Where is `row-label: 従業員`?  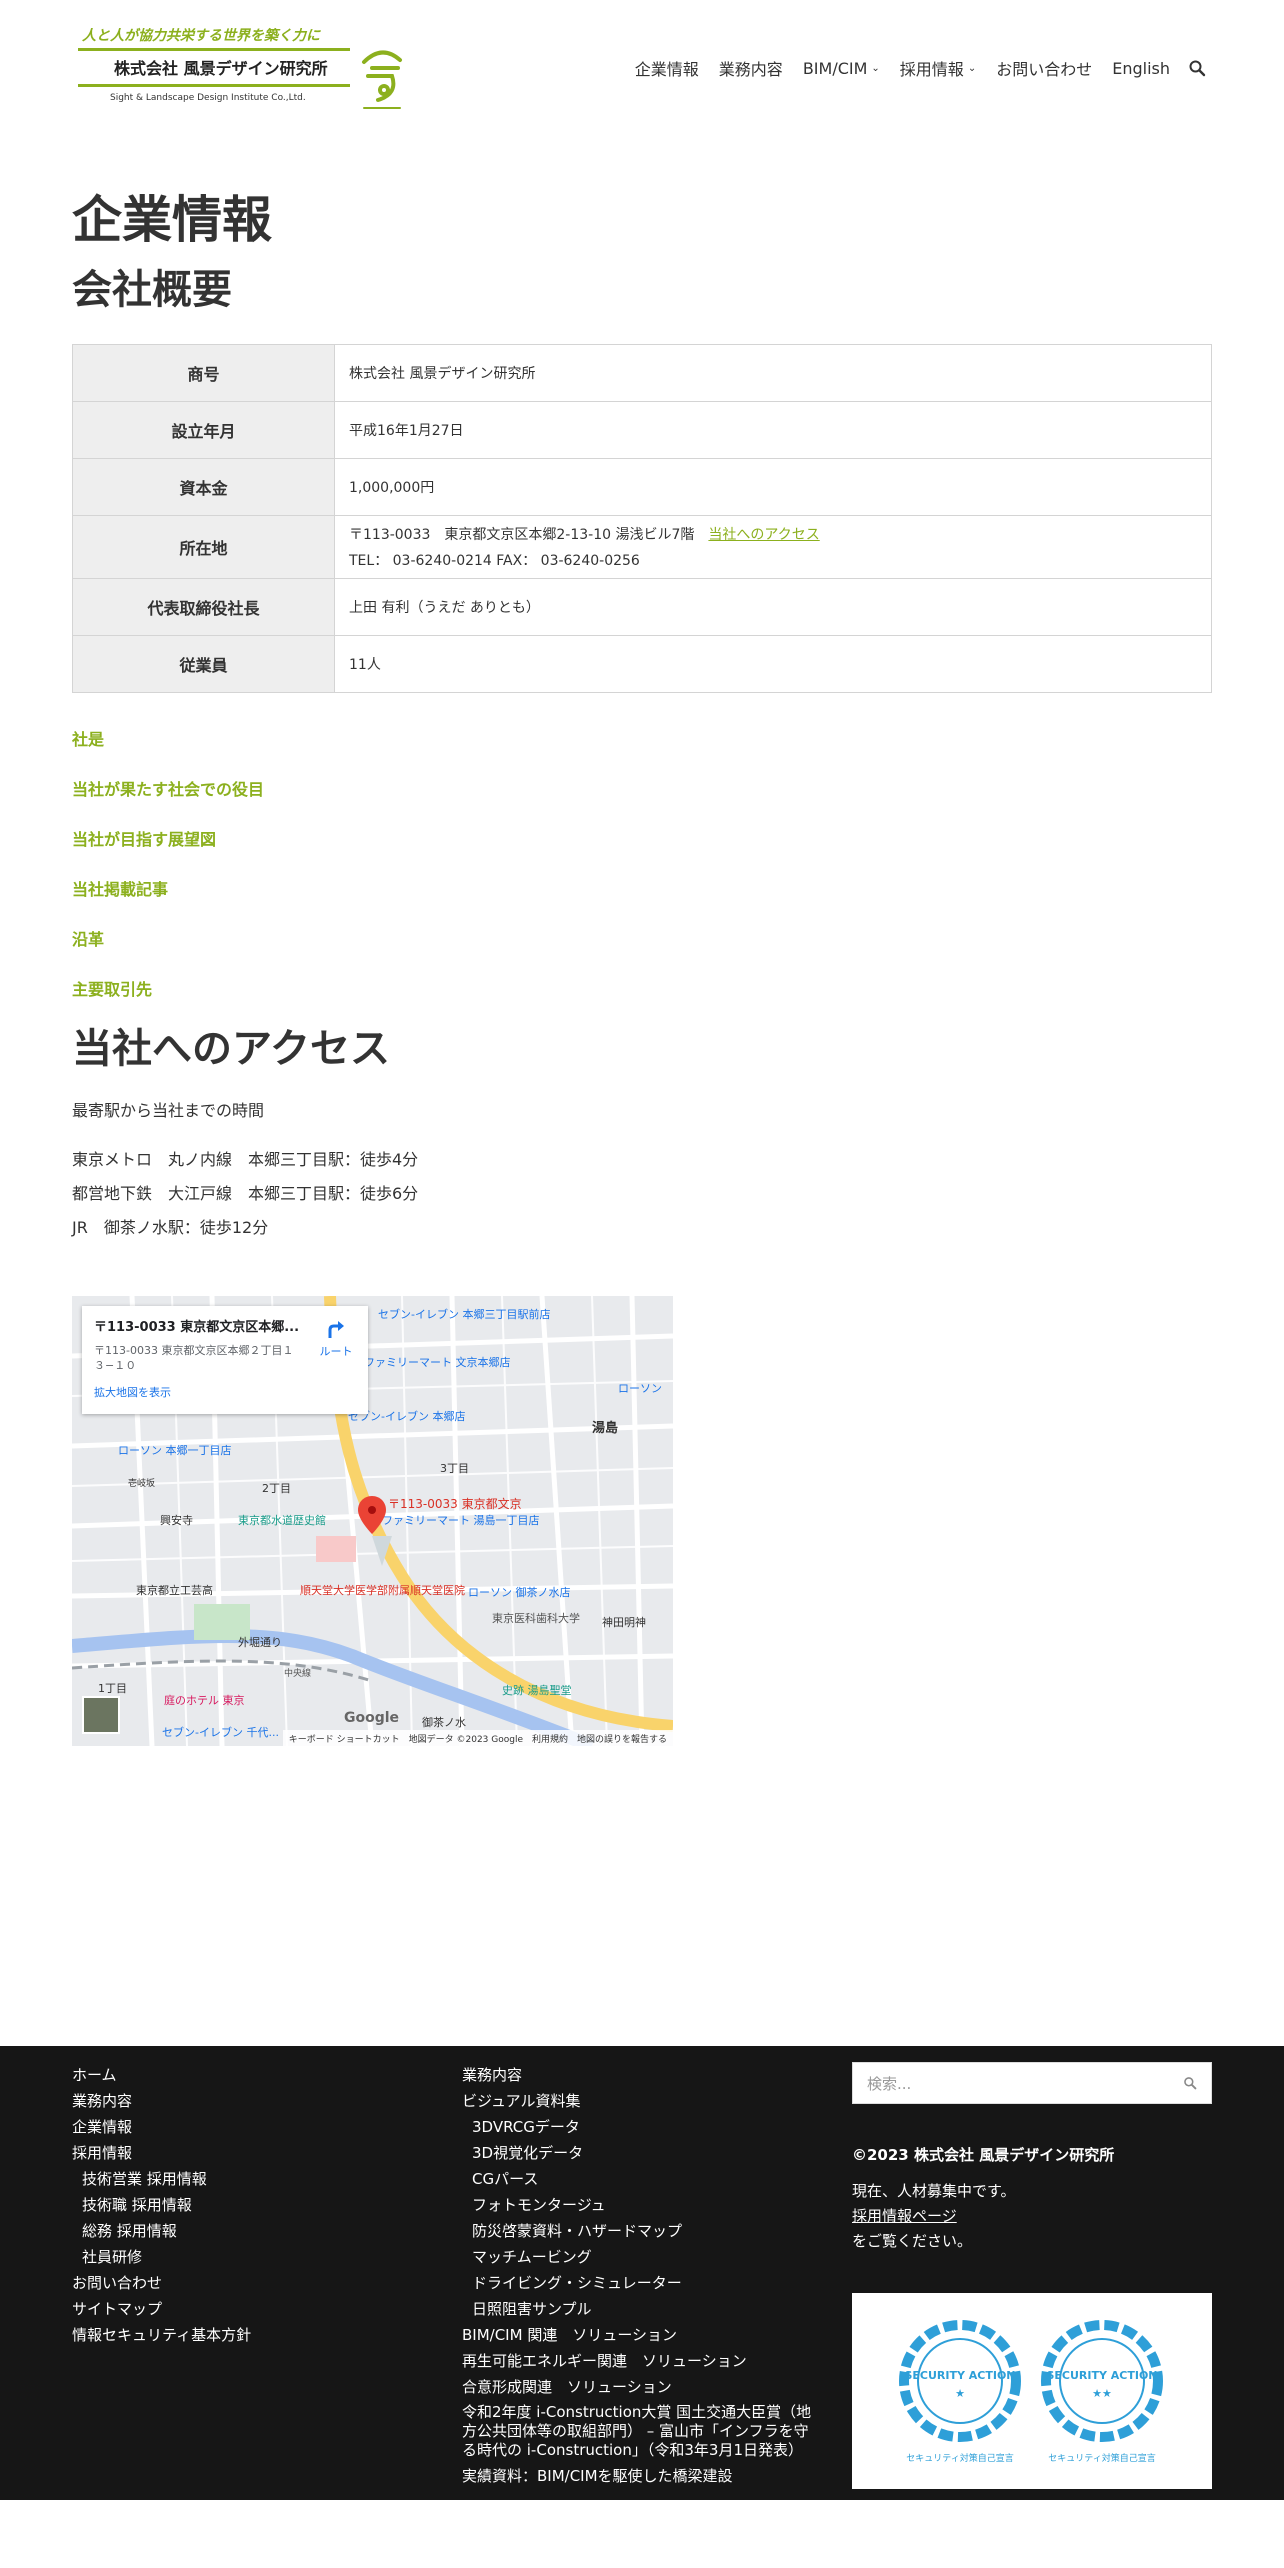
row-label: 従業員 is located at coordinates (203, 664).